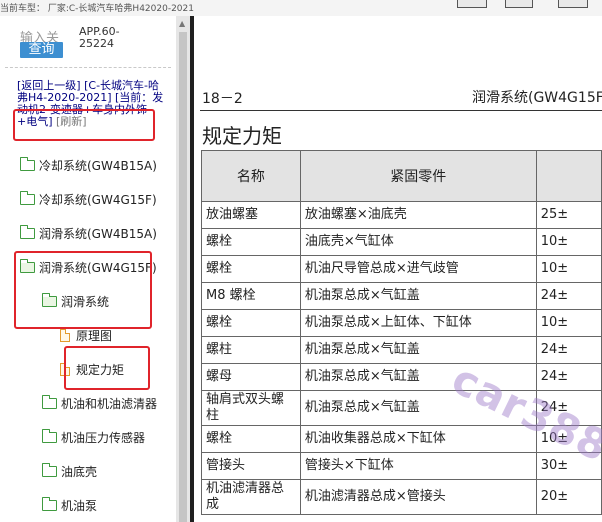 The image size is (602, 522). I want to click on tree-item-label: 机油和机油滤清器, so click(109, 404).